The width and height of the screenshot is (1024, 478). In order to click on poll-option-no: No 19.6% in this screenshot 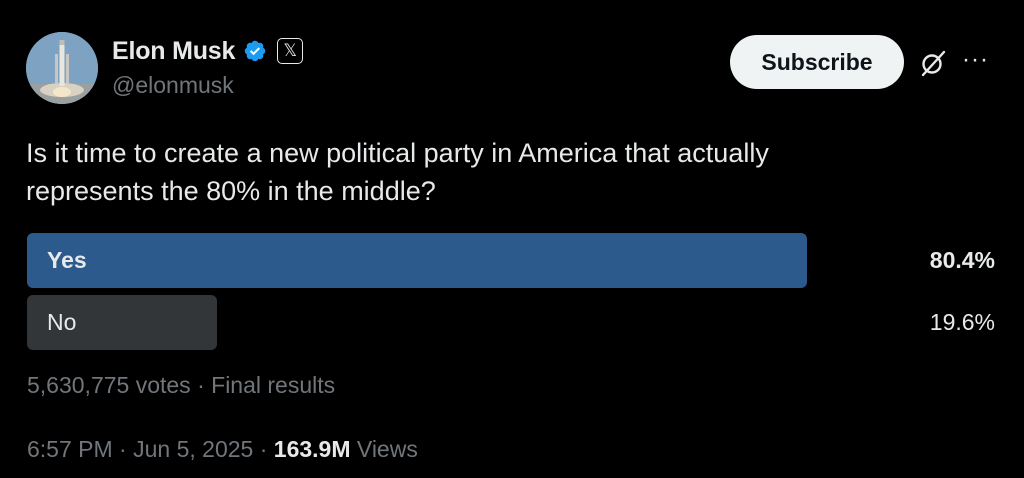, I will do `click(512, 322)`.